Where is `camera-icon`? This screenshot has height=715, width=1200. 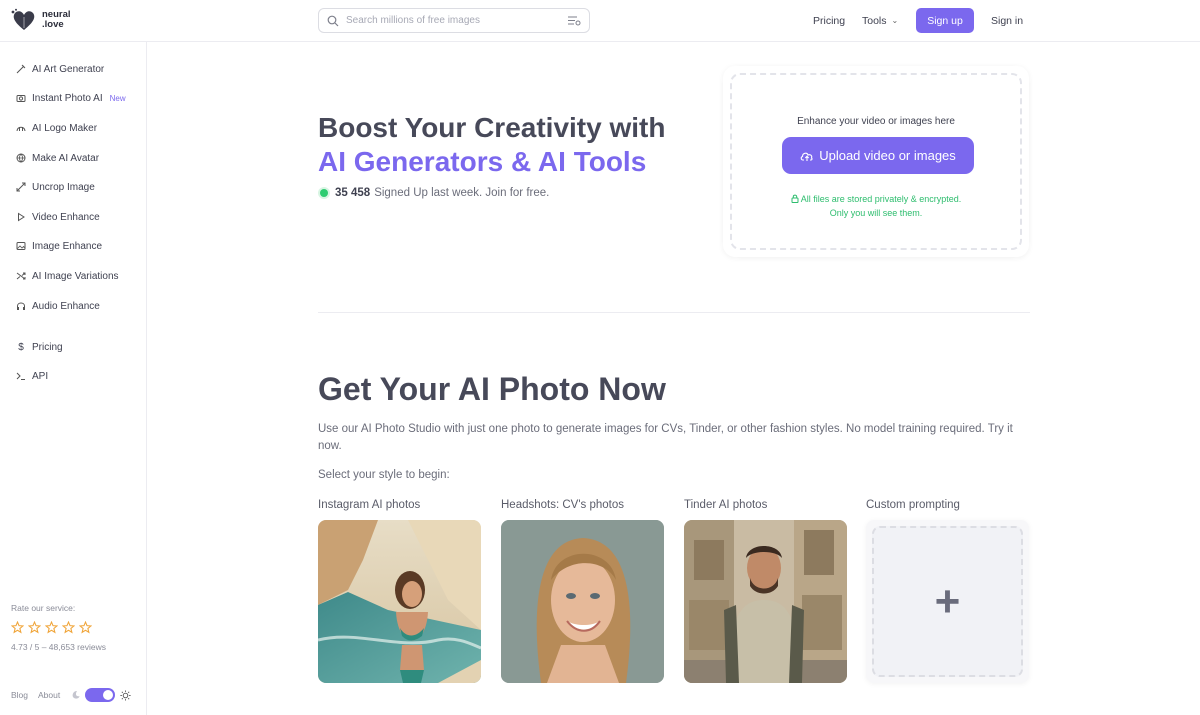 camera-icon is located at coordinates (21, 98).